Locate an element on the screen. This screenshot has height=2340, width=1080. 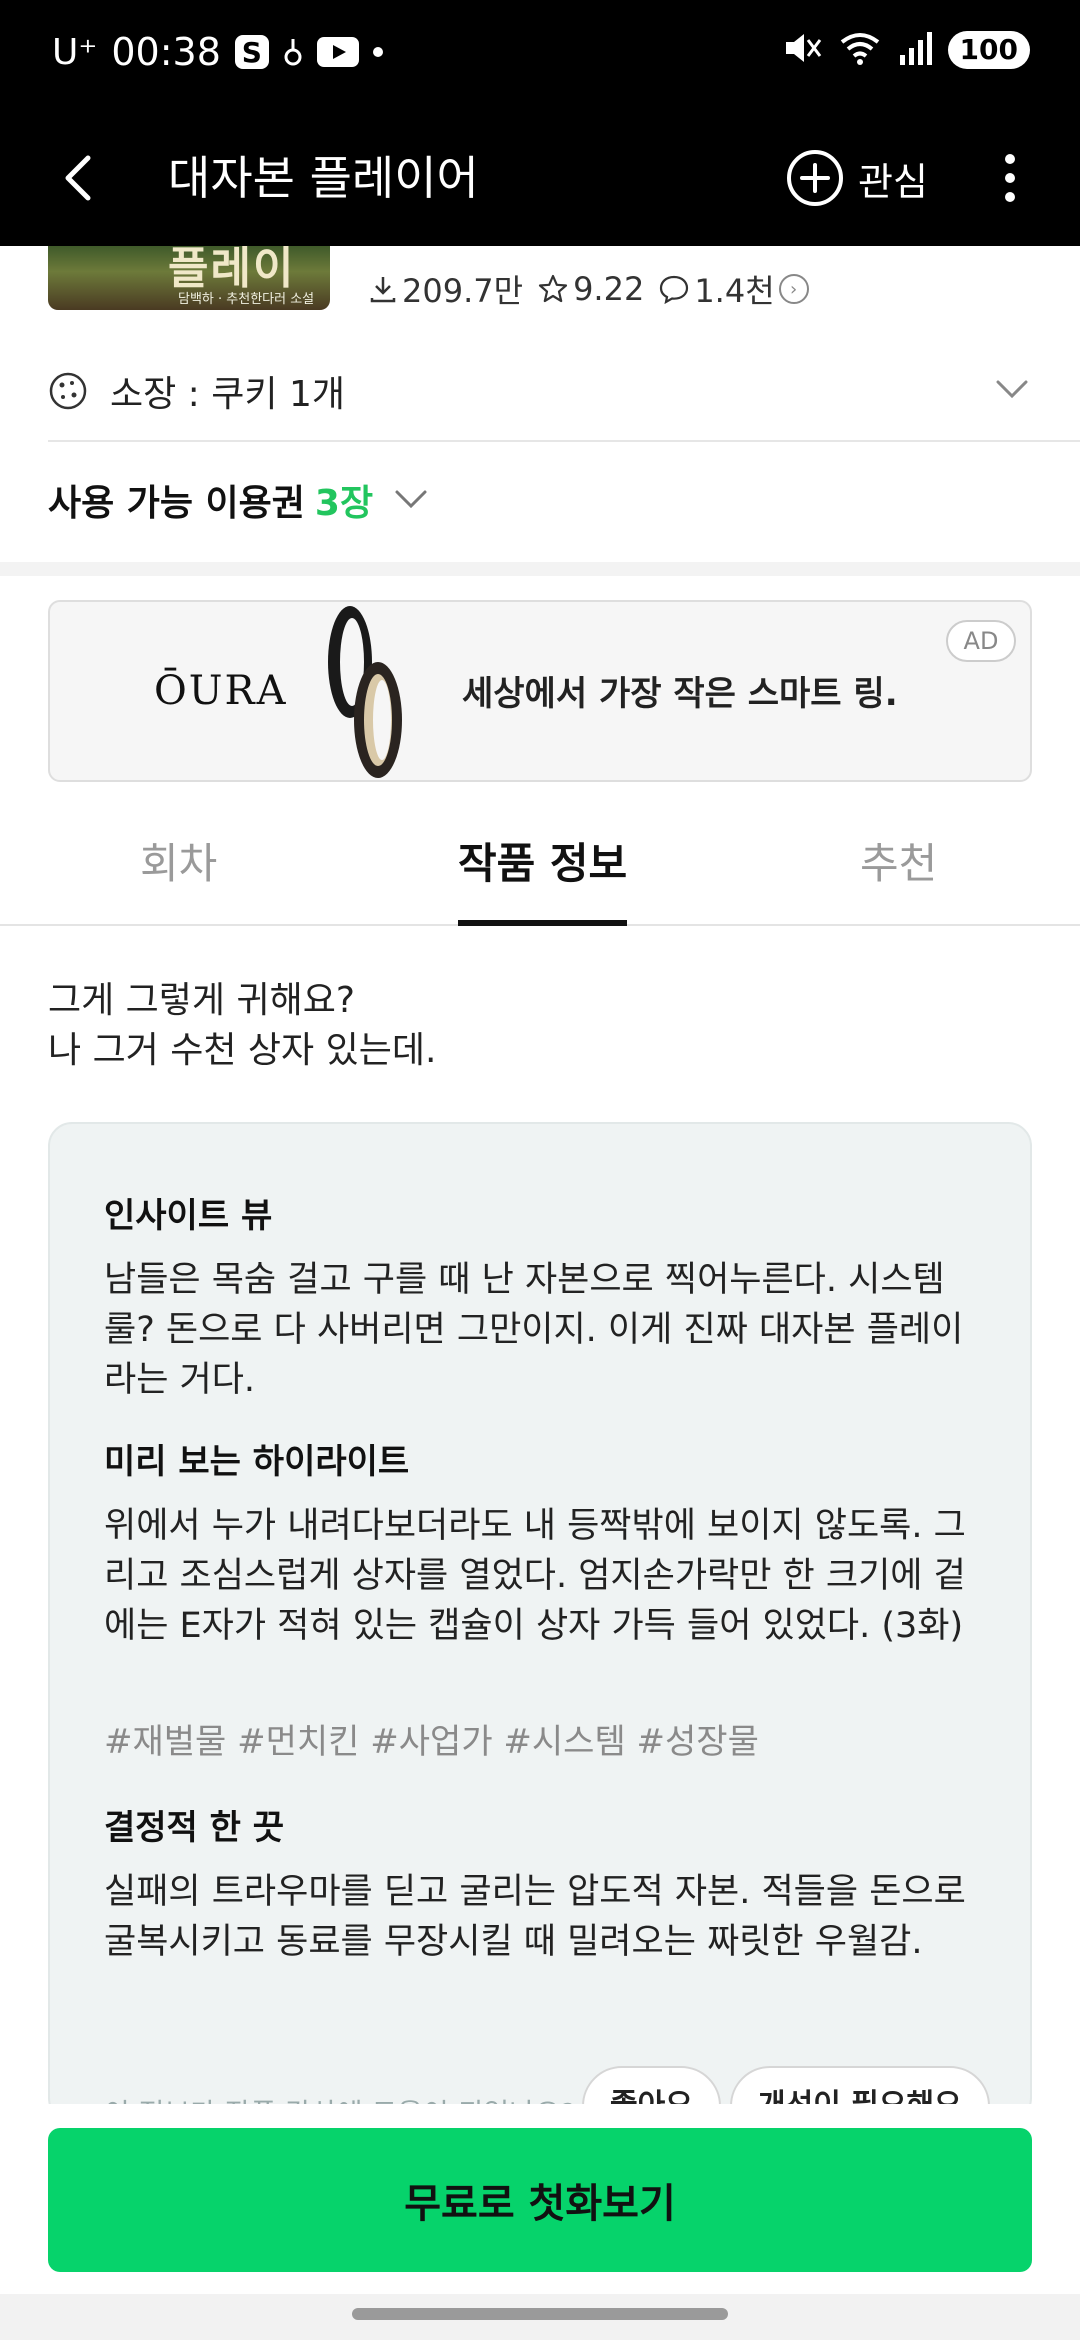
read-first-free-button: 무료로 첫화보기 is located at coordinates (540, 2200).